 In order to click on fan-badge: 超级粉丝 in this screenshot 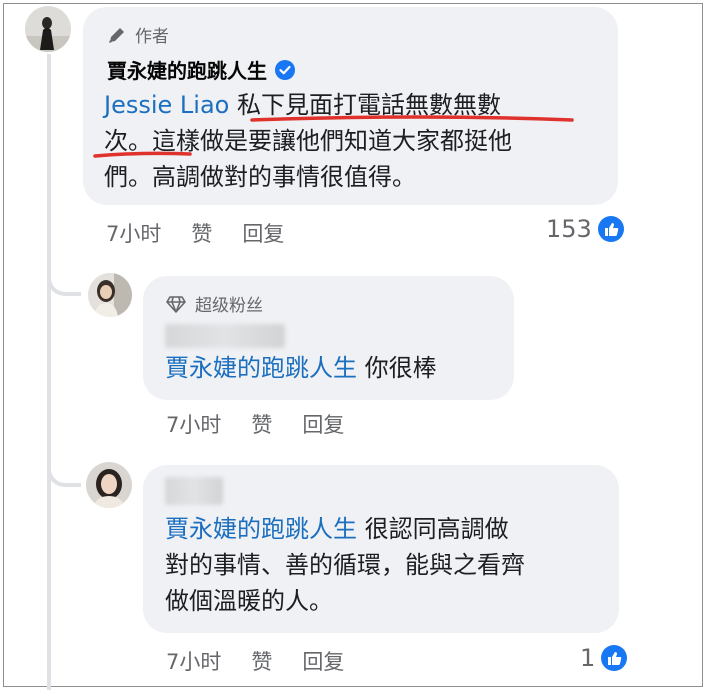, I will do `click(214, 303)`.